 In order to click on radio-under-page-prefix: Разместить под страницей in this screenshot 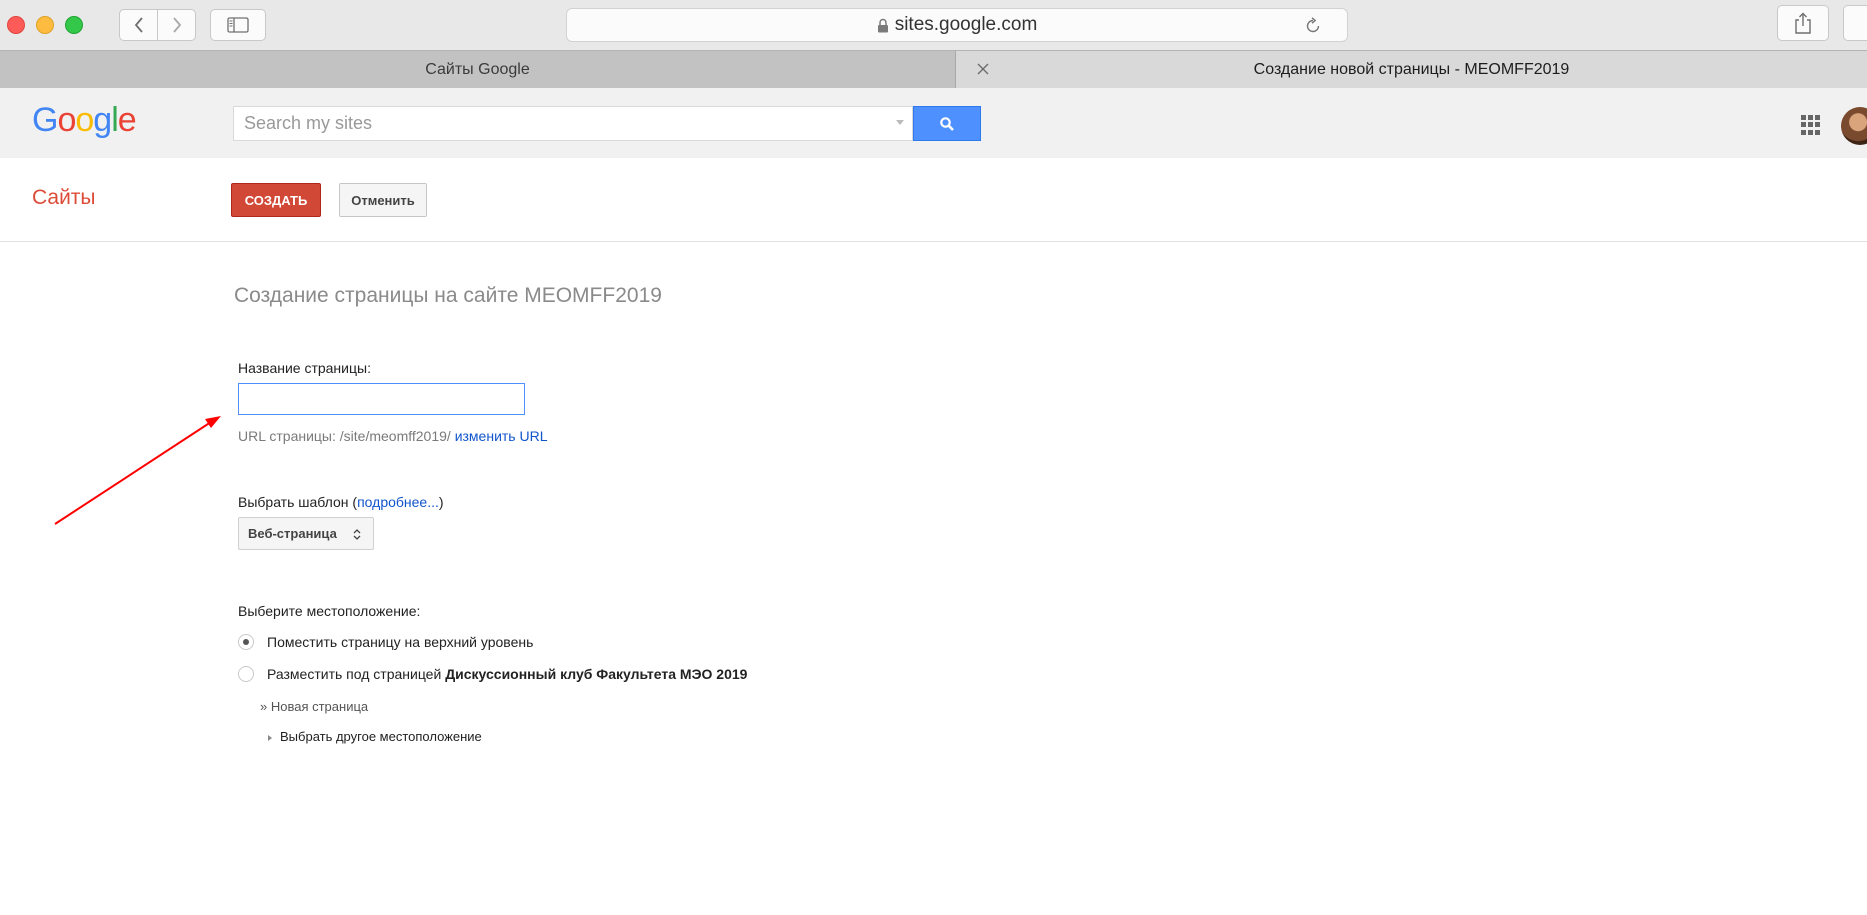, I will do `click(354, 674)`.